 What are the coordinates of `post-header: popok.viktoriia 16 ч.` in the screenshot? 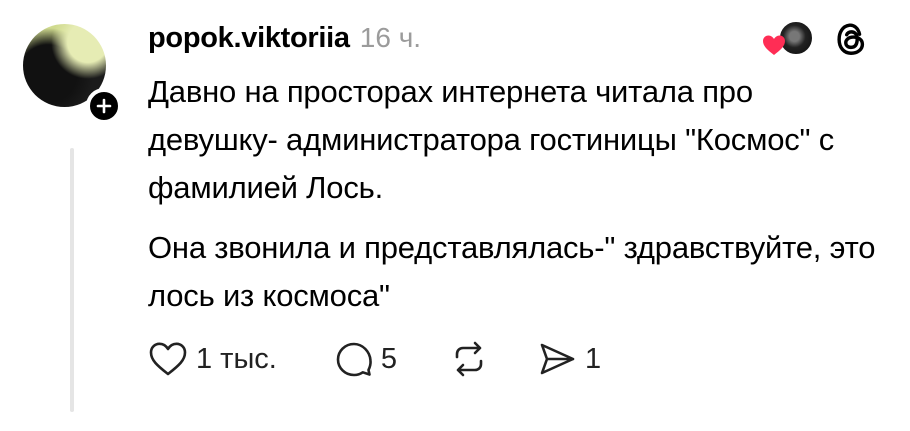 It's located at (284, 40).